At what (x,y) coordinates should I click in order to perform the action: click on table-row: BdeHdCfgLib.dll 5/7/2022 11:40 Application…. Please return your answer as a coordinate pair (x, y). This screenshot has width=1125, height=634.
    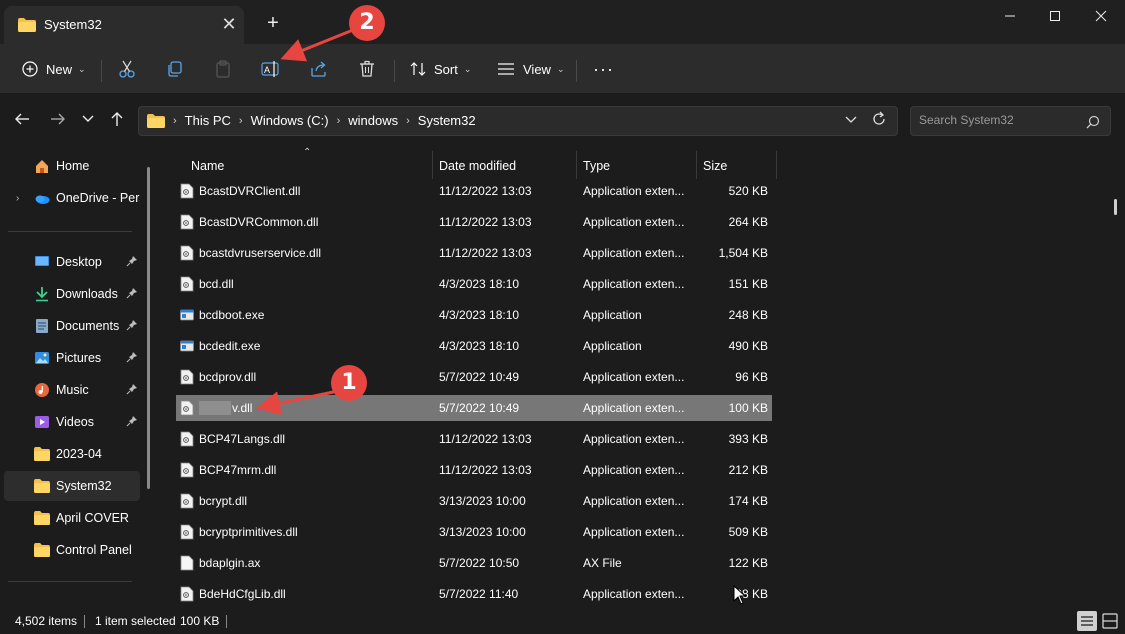
    Looking at the image, I should click on (474, 594).